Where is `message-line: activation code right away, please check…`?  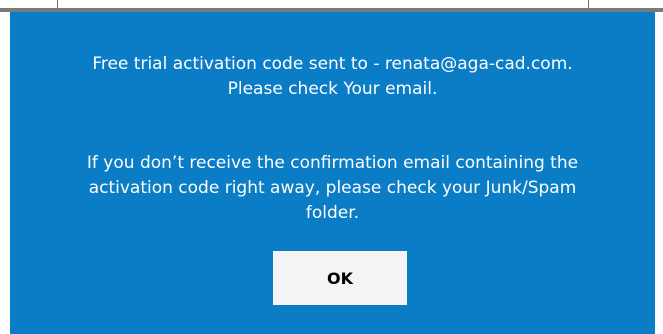
message-line: activation code right away, please check… is located at coordinates (332, 188).